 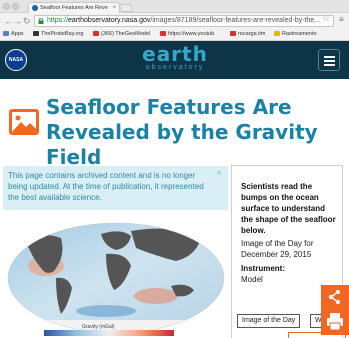 I want to click on lock-icon, so click(x=41, y=21).